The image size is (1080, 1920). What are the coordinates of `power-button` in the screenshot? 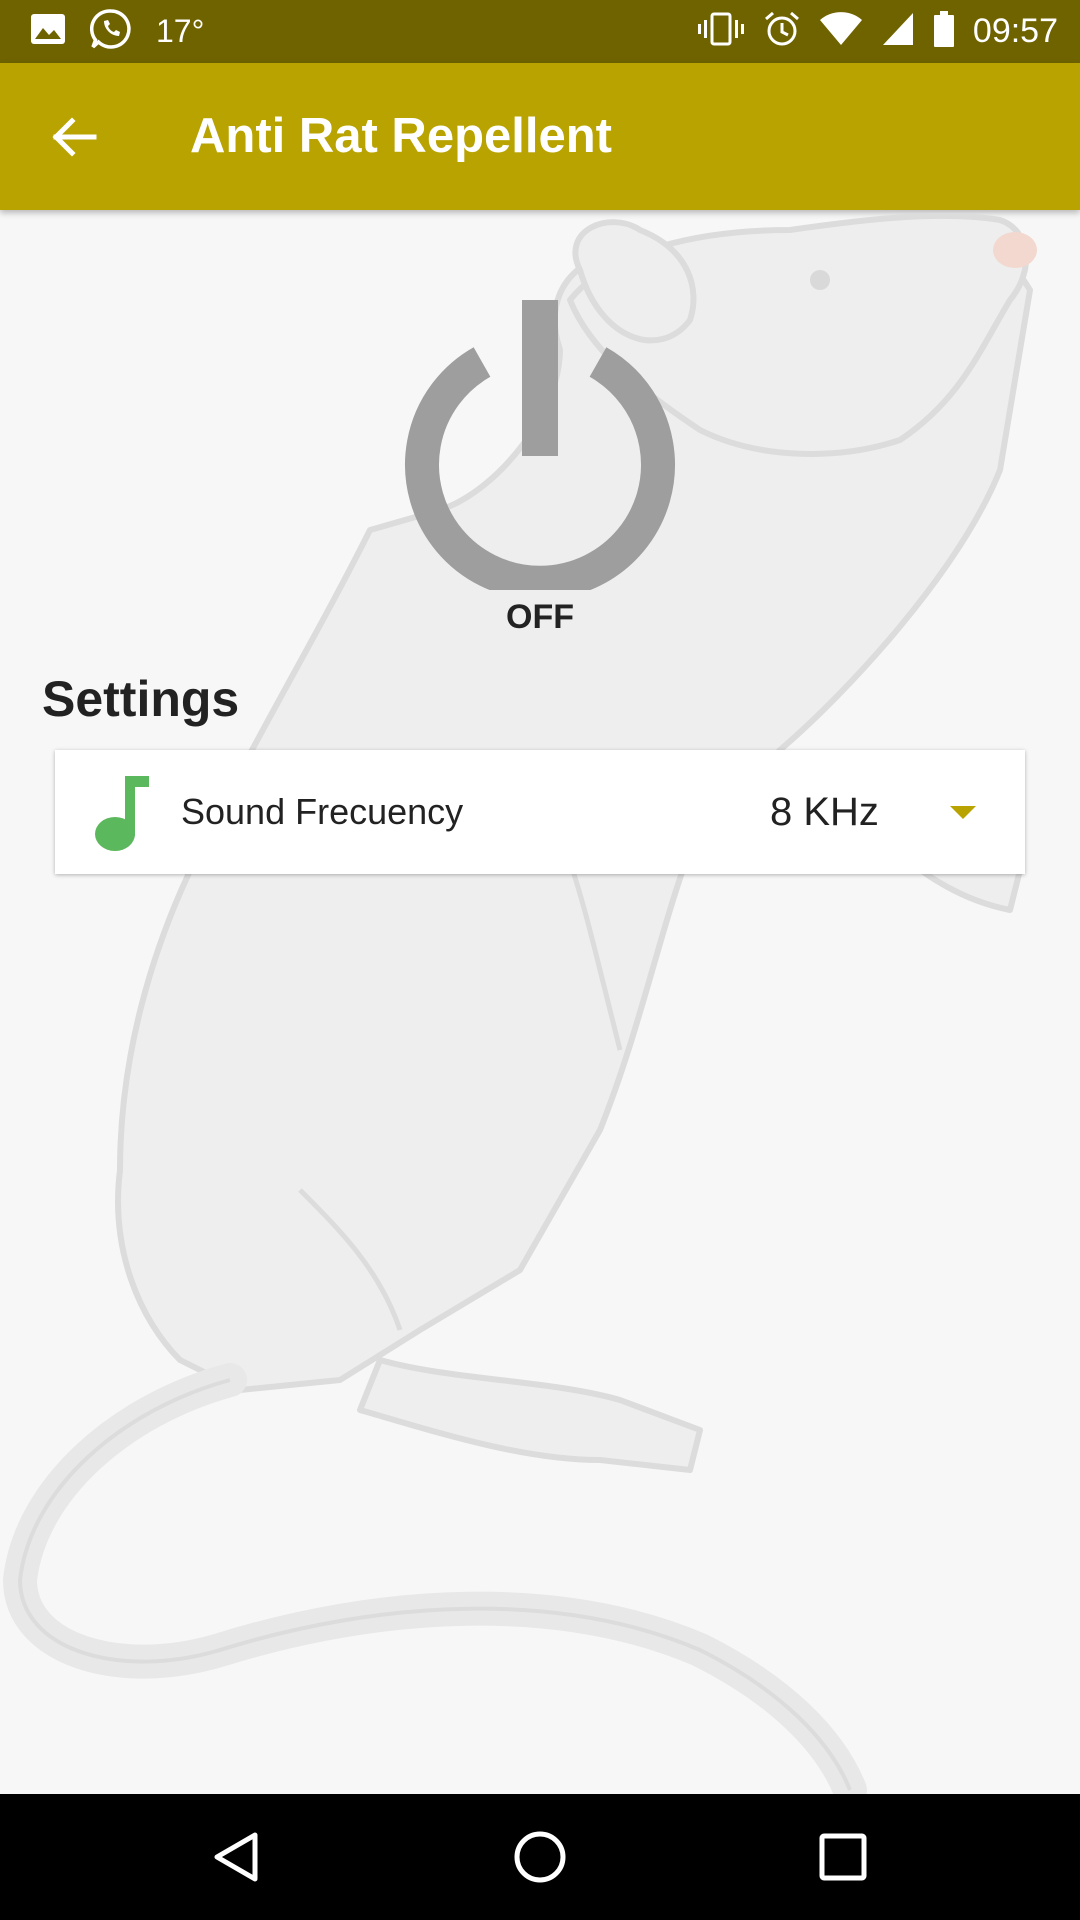 It's located at (540, 440).